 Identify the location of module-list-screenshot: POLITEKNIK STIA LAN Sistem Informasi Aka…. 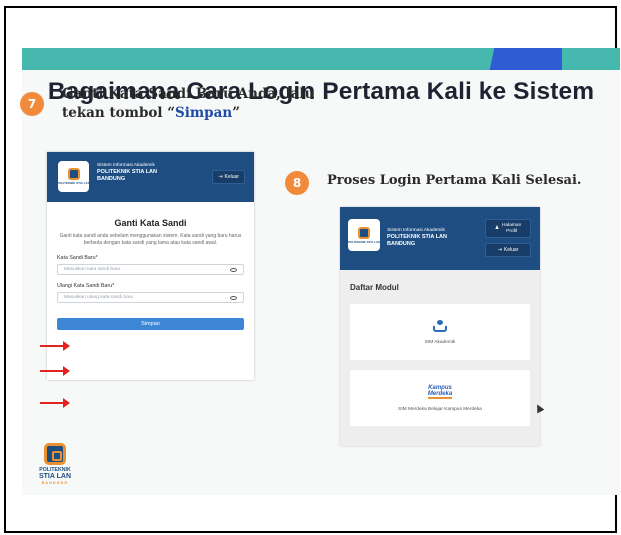
(440, 326).